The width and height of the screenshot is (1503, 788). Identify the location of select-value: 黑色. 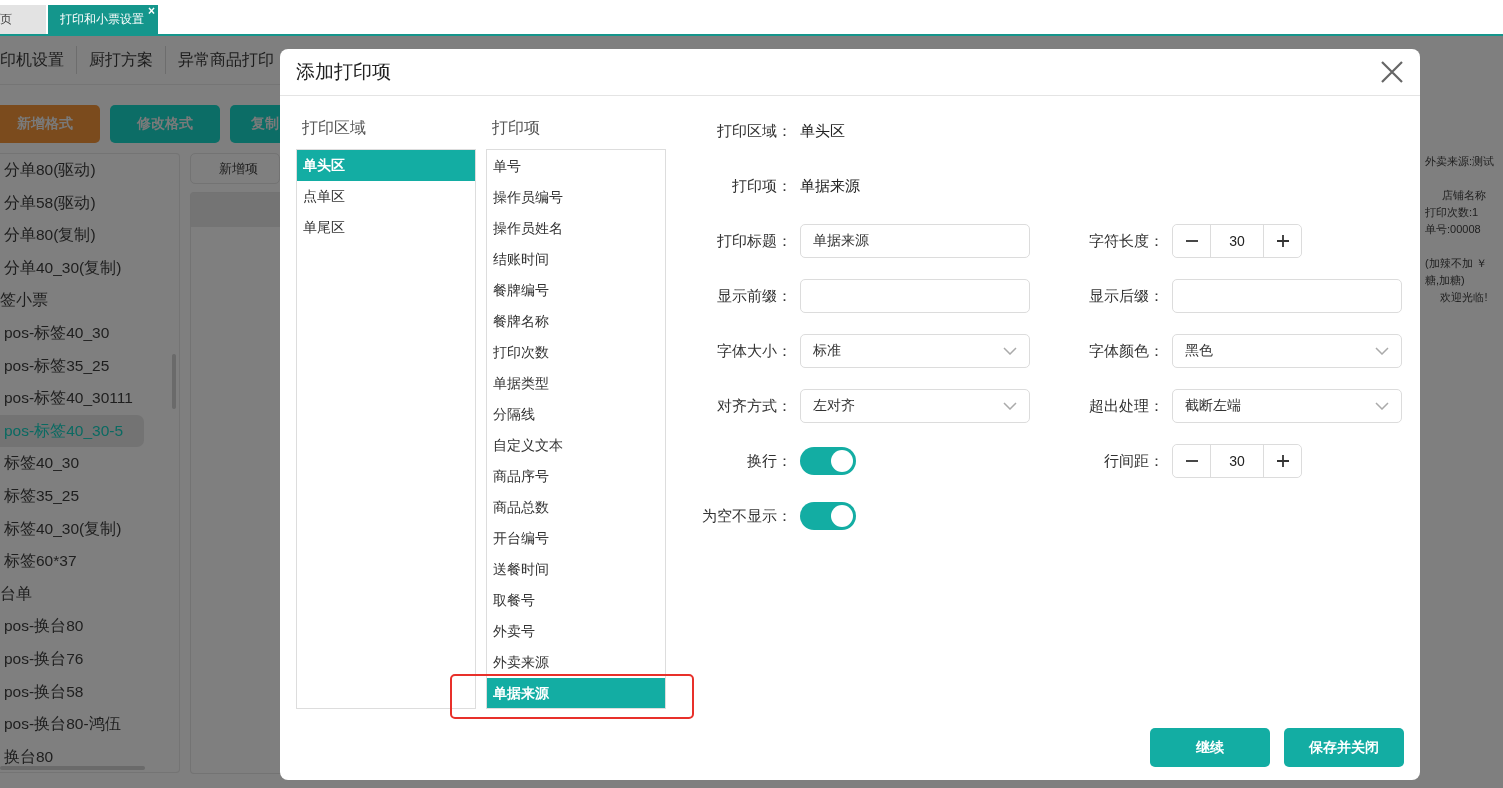
(1199, 351).